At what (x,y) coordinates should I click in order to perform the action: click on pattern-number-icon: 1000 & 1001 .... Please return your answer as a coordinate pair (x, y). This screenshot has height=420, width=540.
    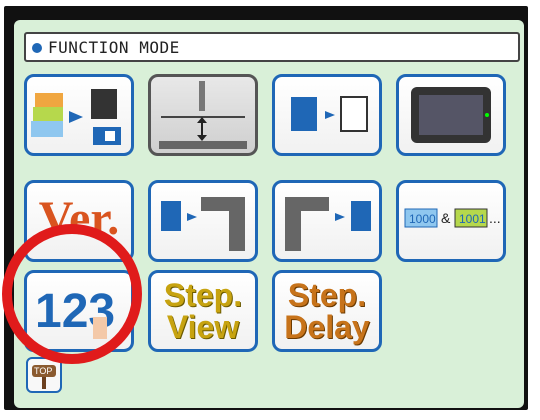
    Looking at the image, I should click on (452, 218).